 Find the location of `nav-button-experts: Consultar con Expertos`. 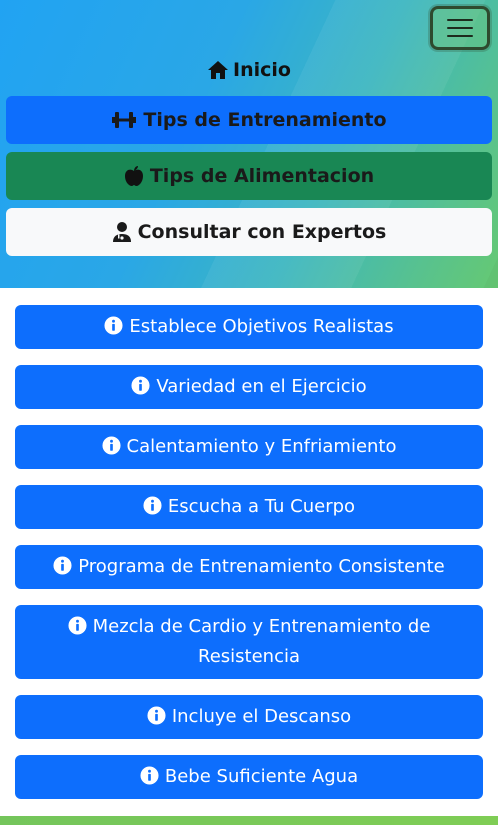

nav-button-experts: Consultar con Expertos is located at coordinates (249, 232).